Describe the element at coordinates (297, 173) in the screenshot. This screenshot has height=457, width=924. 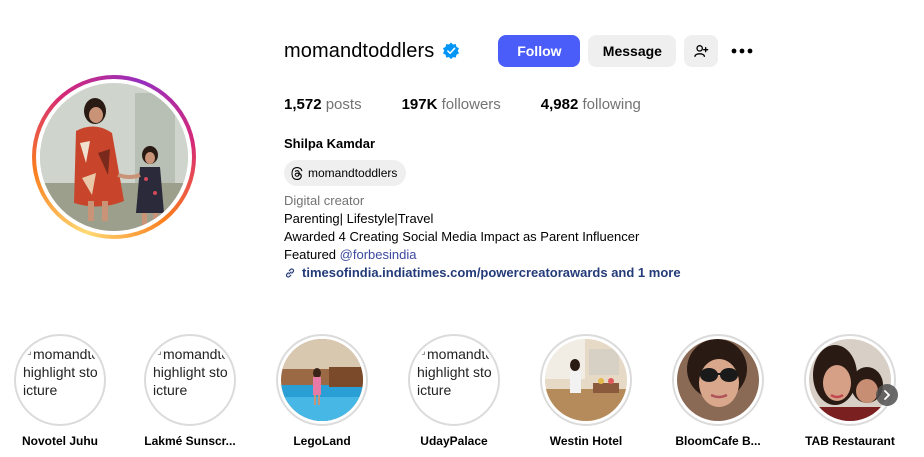
I see `threads-icon` at that location.